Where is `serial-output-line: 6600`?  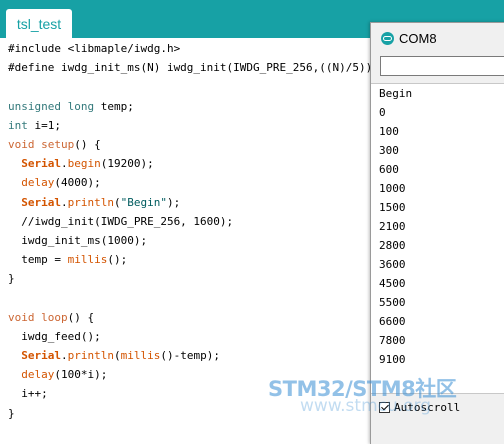
serial-output-line: 6600 is located at coordinates (392, 321).